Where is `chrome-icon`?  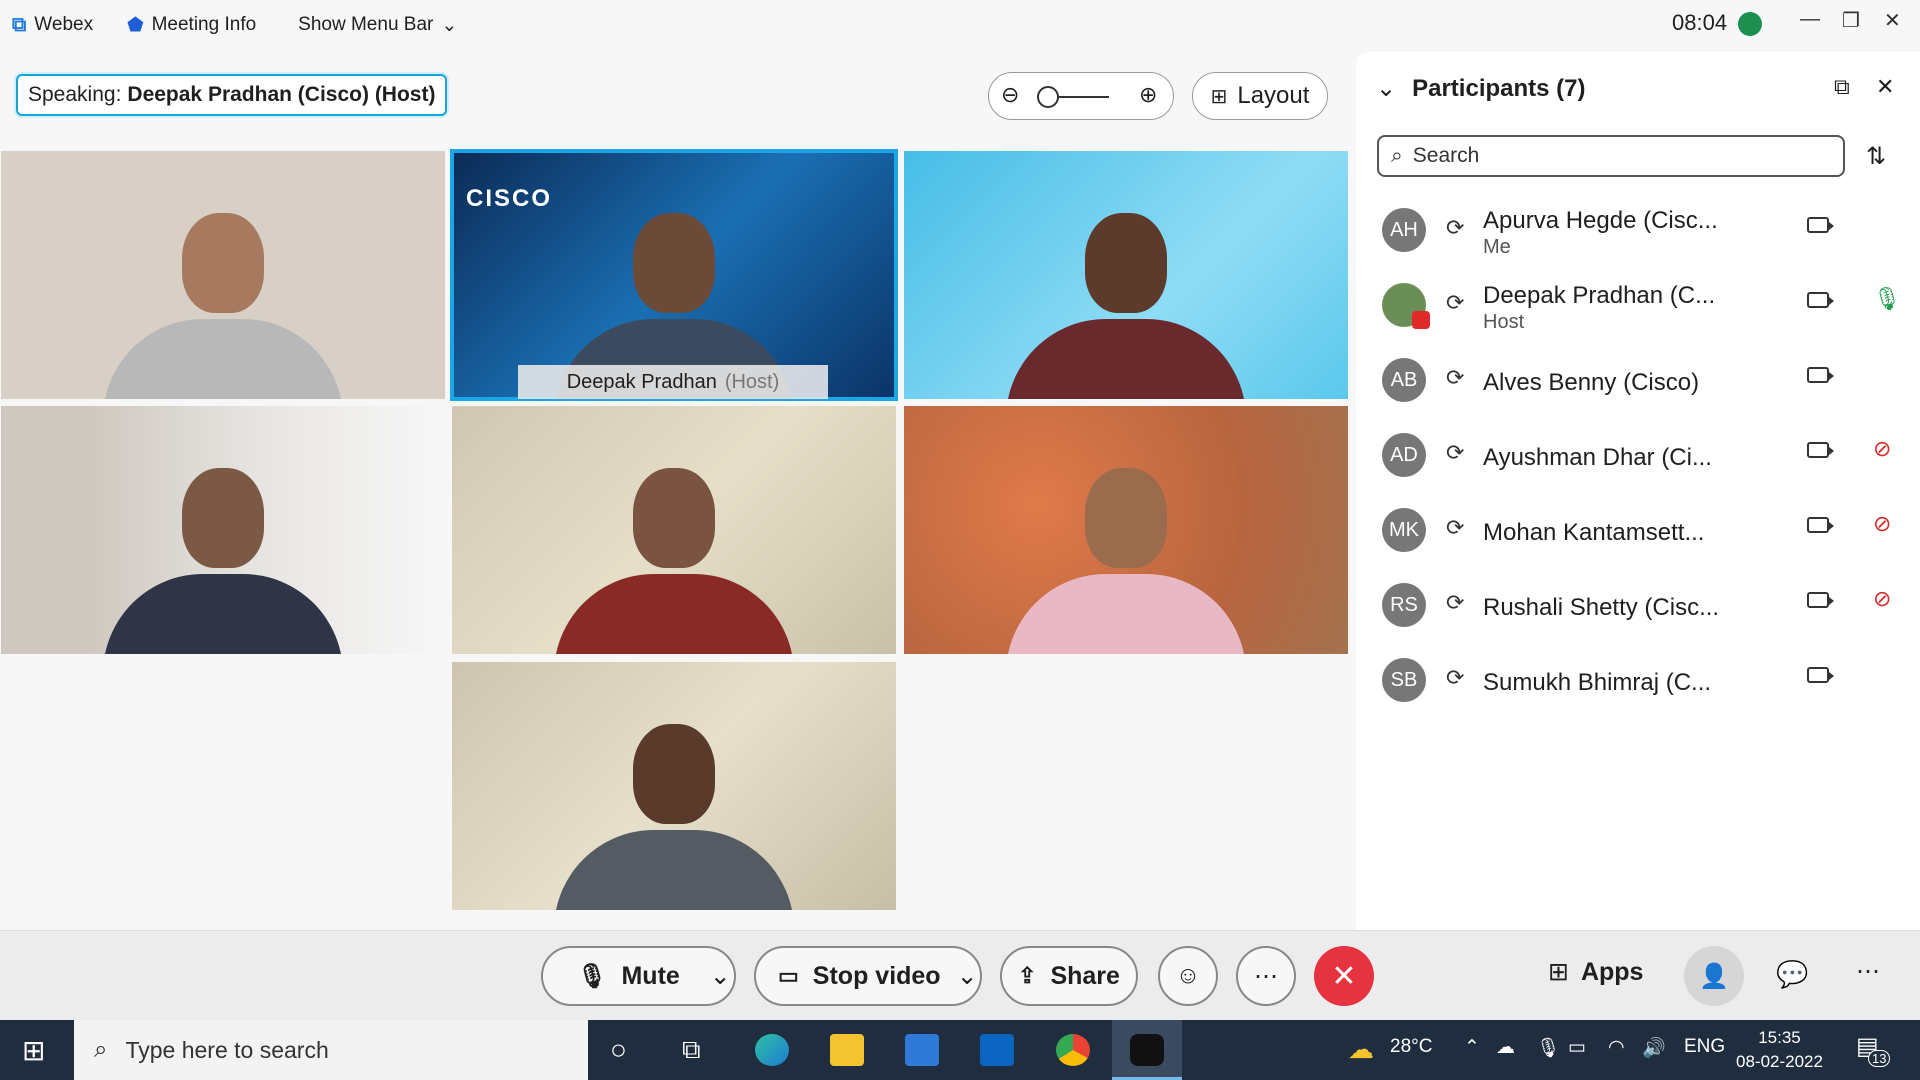 chrome-icon is located at coordinates (1073, 1050).